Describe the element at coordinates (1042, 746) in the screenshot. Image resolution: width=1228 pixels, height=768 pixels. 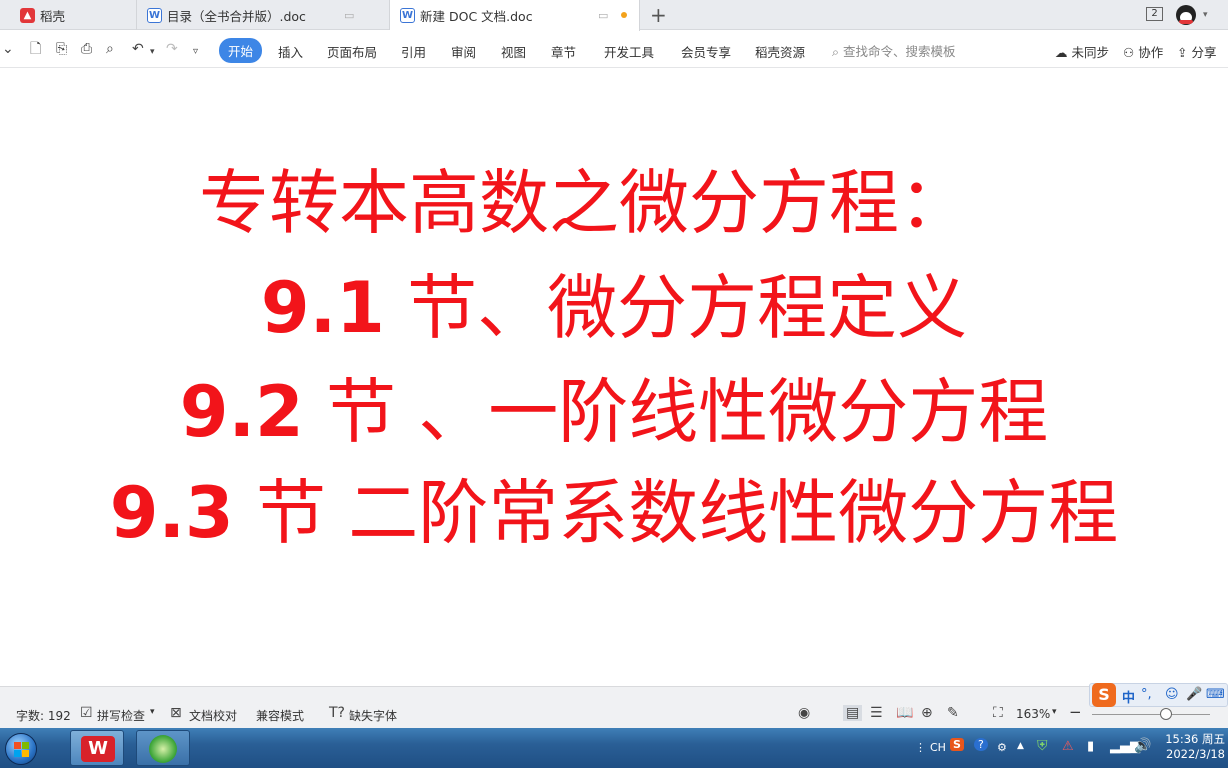
I see `security-shield-icon: ⛨` at that location.